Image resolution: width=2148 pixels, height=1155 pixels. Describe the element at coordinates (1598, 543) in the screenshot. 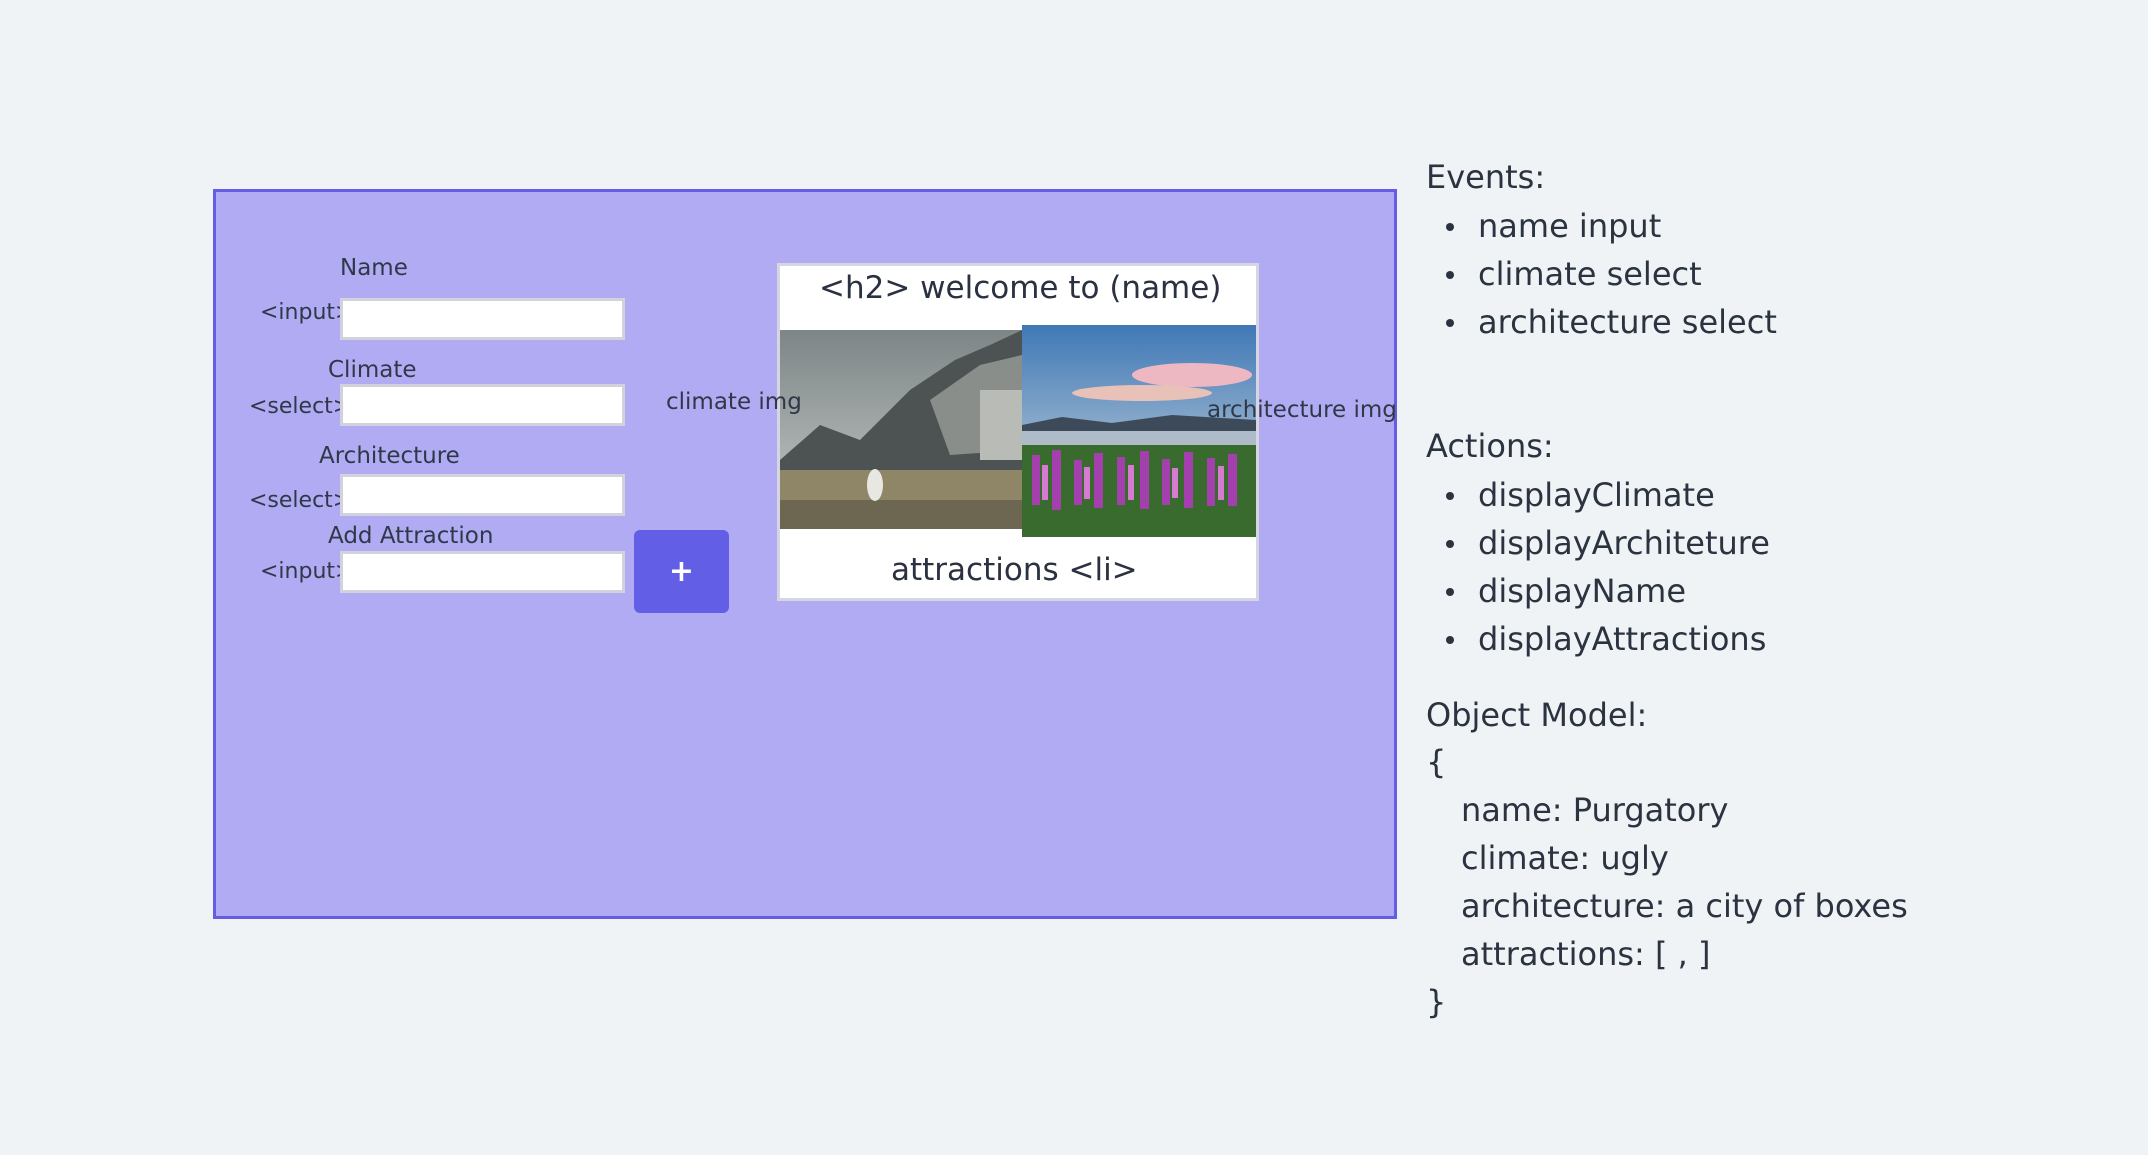

I see `list-item: displayArchiteture` at that location.